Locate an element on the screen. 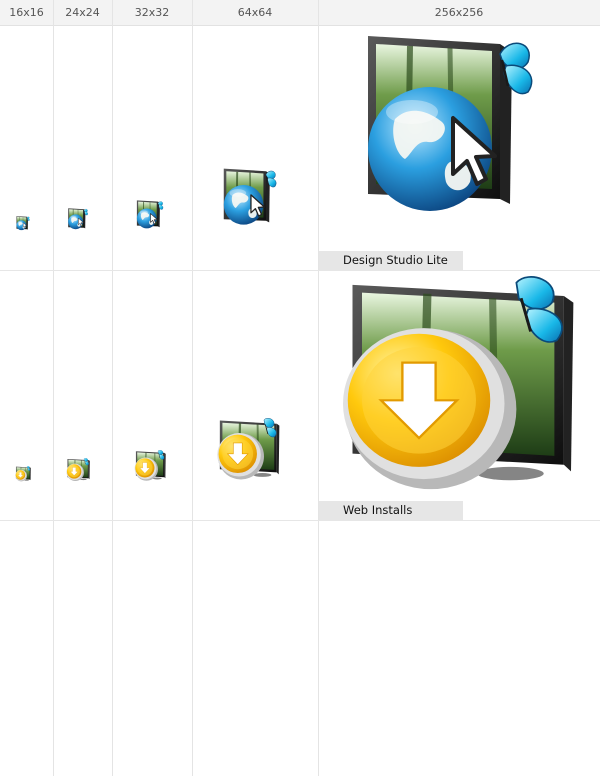 Image resolution: width=600 pixels, height=776 pixels. column-header-64: 64x64 is located at coordinates (255, 12).